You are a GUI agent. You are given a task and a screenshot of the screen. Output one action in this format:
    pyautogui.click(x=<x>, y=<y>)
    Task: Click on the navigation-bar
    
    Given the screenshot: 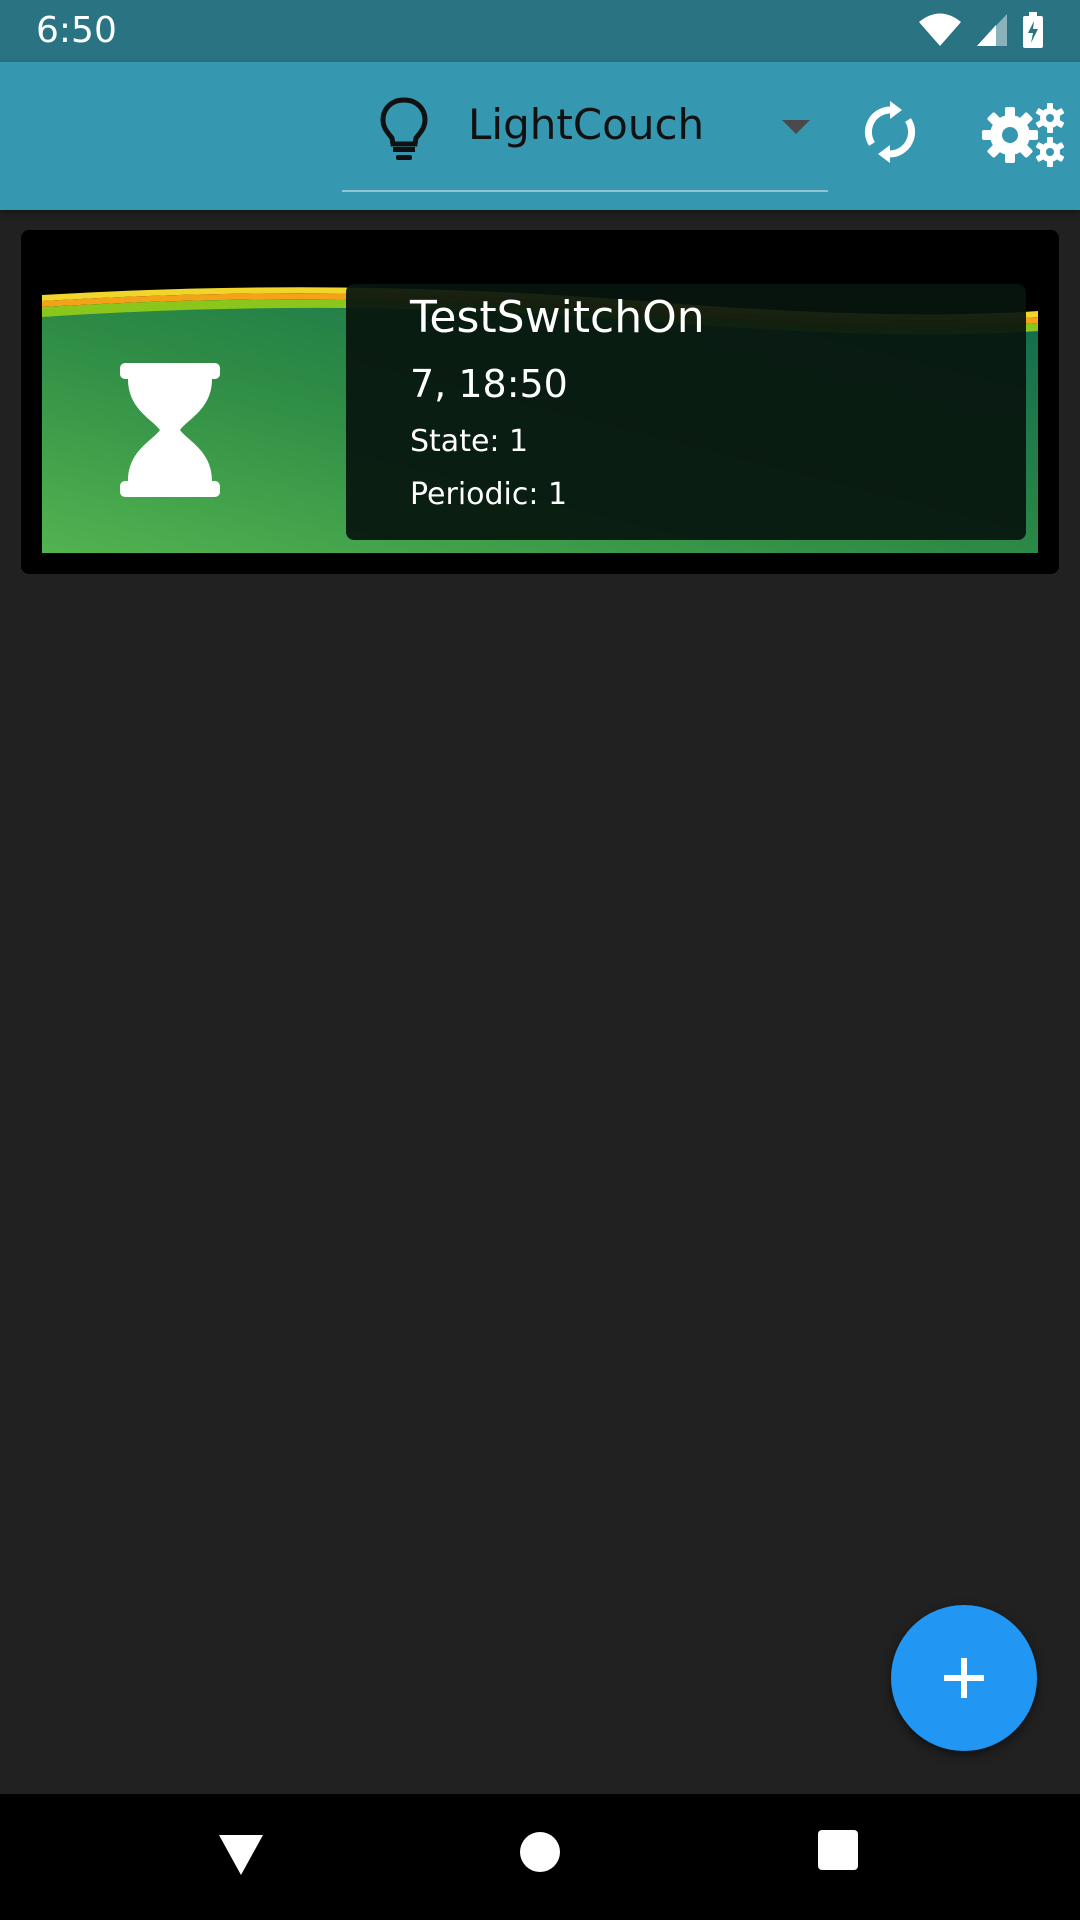 What is the action you would take?
    pyautogui.click(x=540, y=1857)
    